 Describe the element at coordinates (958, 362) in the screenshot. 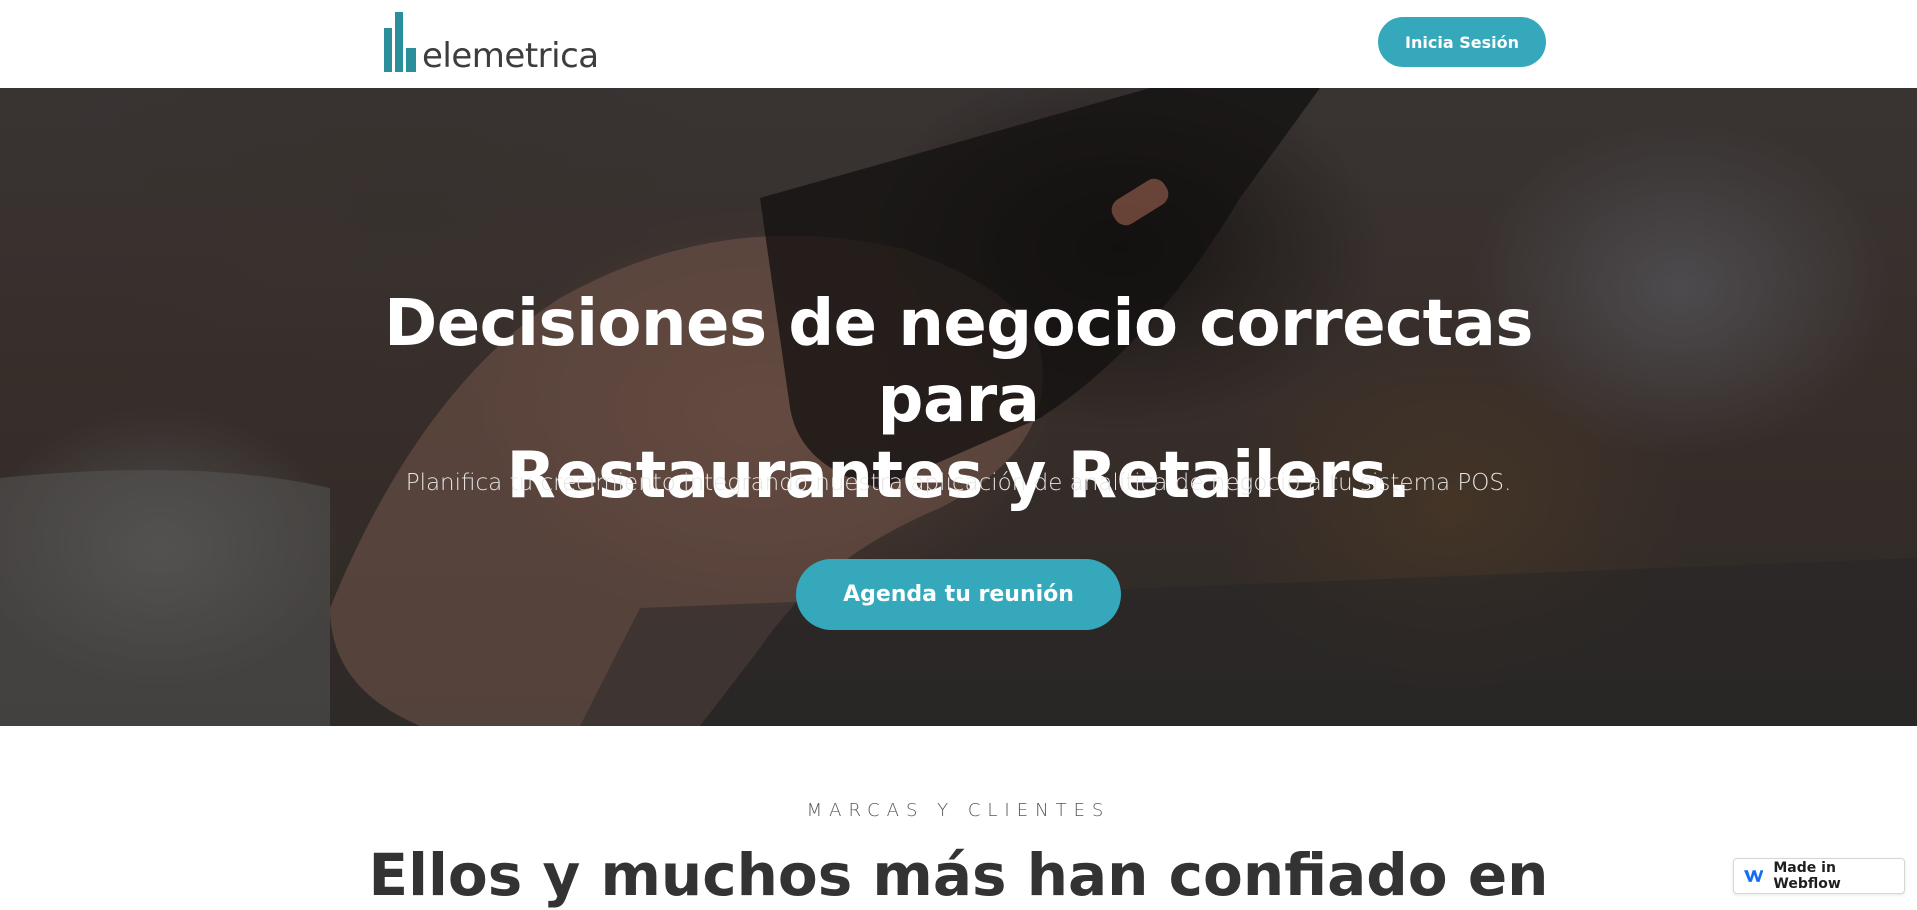

I see `hero-title-line-1: Decisiones de negocio correctas para` at that location.